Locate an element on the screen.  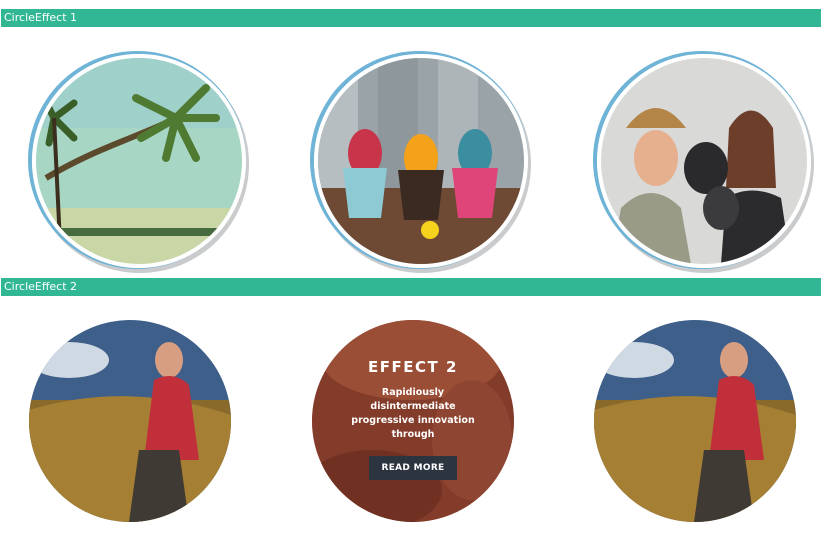
circle-easter-eggs is located at coordinates (421, 161).